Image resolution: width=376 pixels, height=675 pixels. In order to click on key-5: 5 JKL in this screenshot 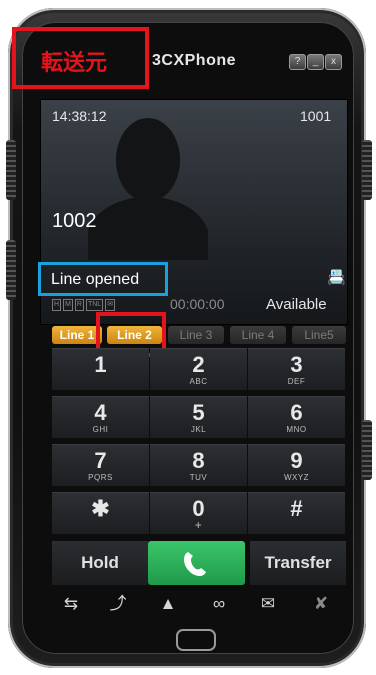, I will do `click(198, 417)`.